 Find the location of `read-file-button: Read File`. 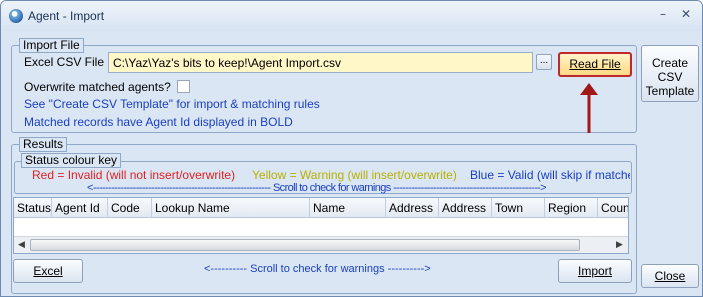

read-file-button: Read File is located at coordinates (595, 64).